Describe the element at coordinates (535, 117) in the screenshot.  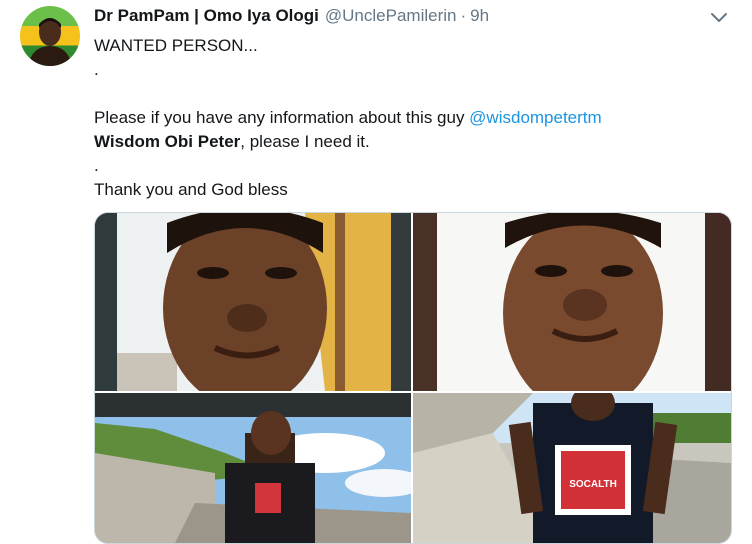
I see `mention-link: @wisdompetertm` at that location.